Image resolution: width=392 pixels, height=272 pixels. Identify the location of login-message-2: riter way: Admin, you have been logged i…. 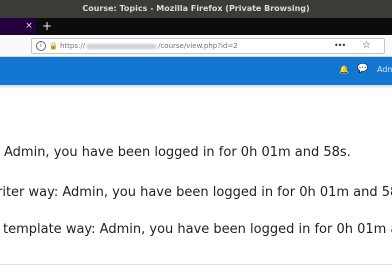
(196, 192).